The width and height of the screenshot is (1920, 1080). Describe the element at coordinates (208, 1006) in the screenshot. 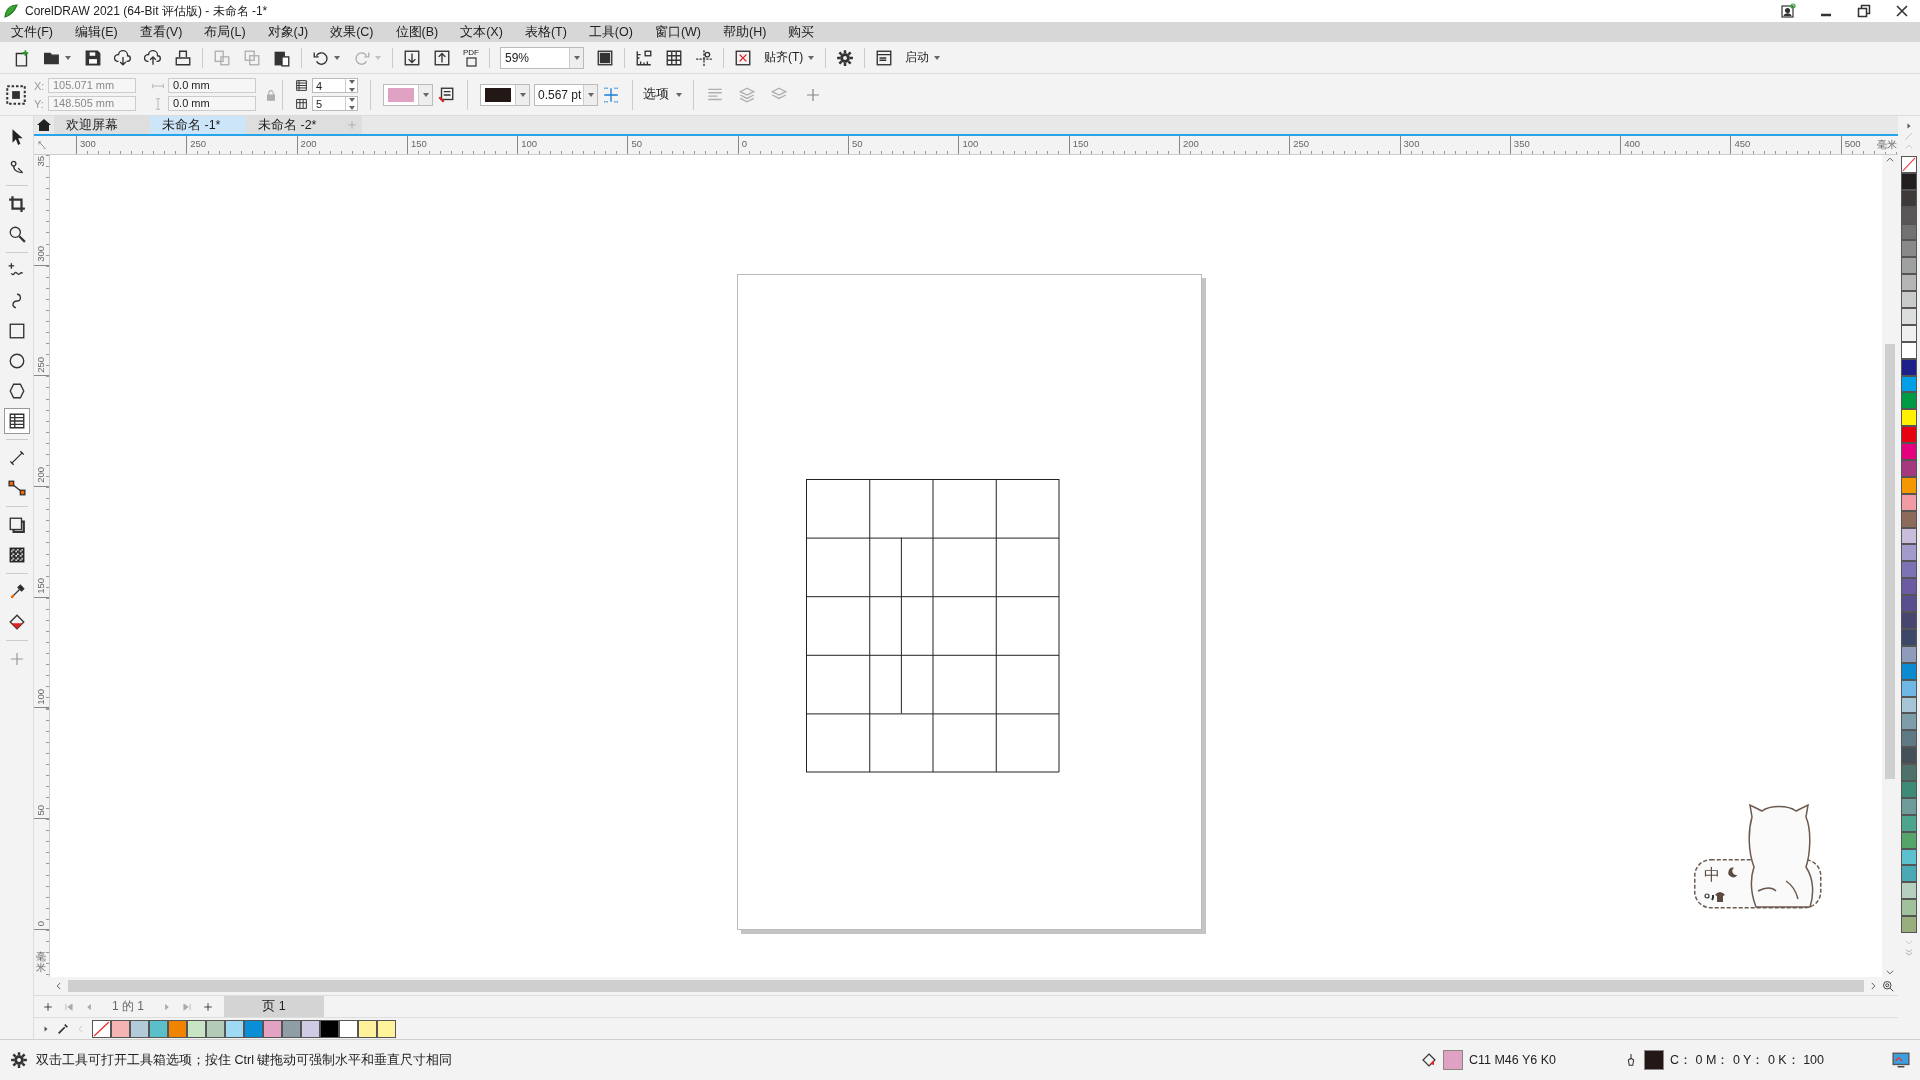

I see `add-page-after-icon` at that location.